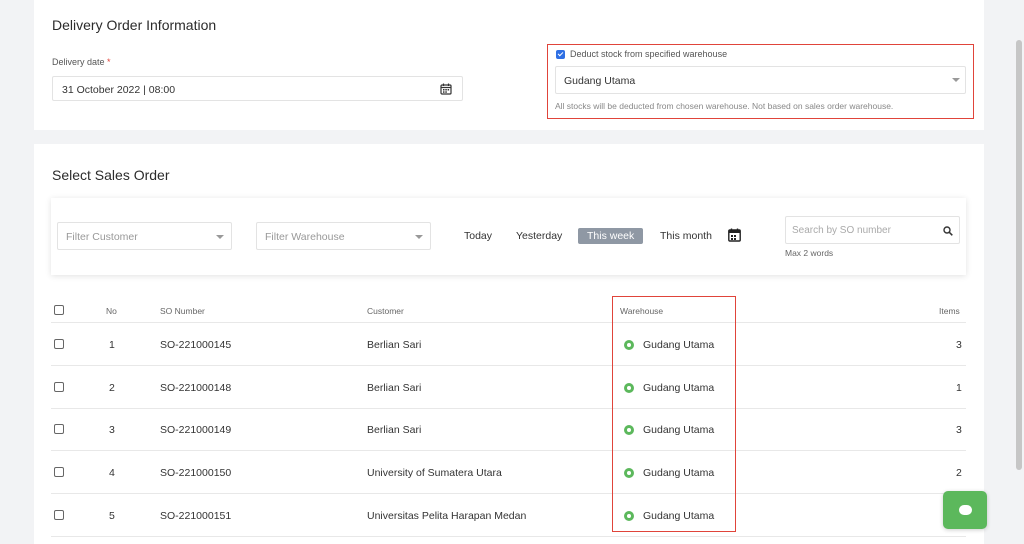 The width and height of the screenshot is (1024, 544). What do you see at coordinates (119, 90) in the screenshot?
I see `delivery-date-value: 31 October 2022 | 08:00` at bounding box center [119, 90].